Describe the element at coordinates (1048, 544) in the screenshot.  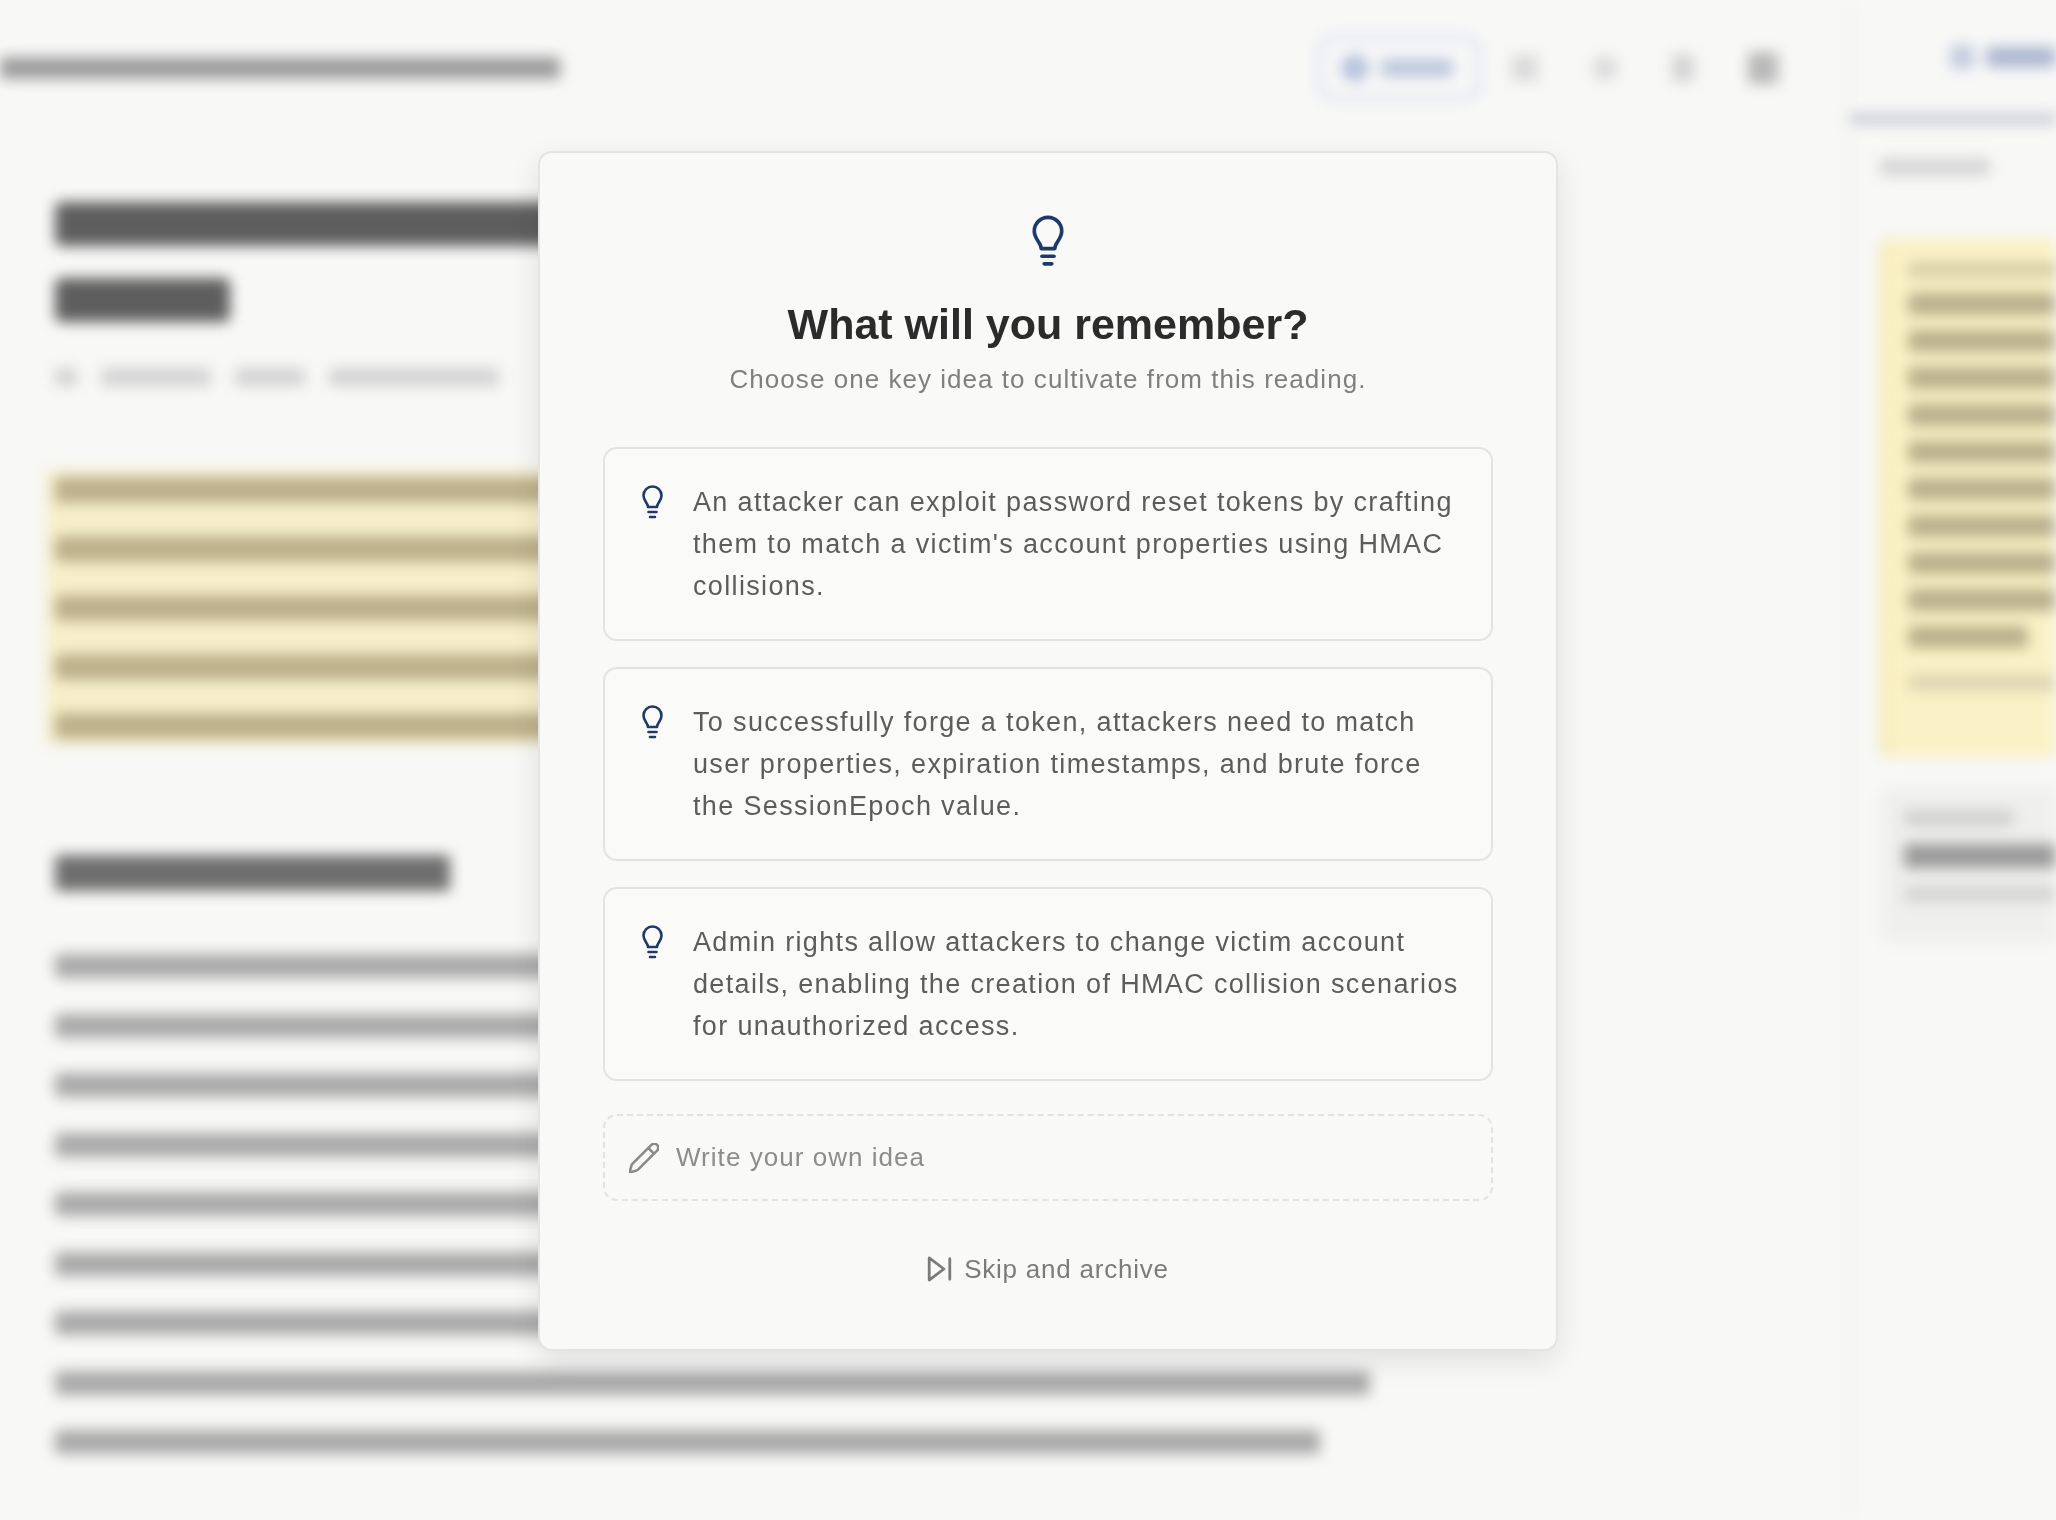
I see `idea-option: An attacker can exploit password reset tokens by crafting them to match a victim's account properties using HMAC collisions.` at that location.